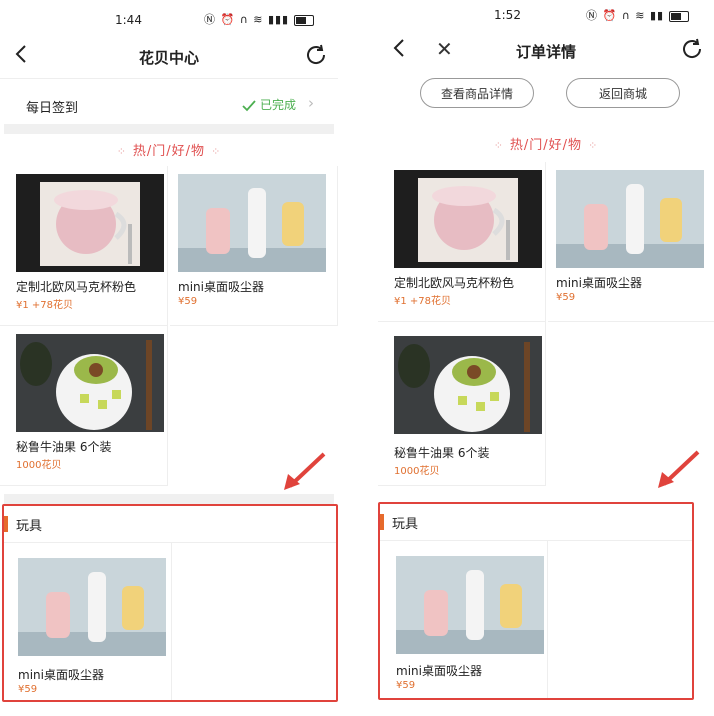 The width and height of the screenshot is (714, 716). What do you see at coordinates (52, 108) in the screenshot?
I see `signin-label: 每日签到` at bounding box center [52, 108].